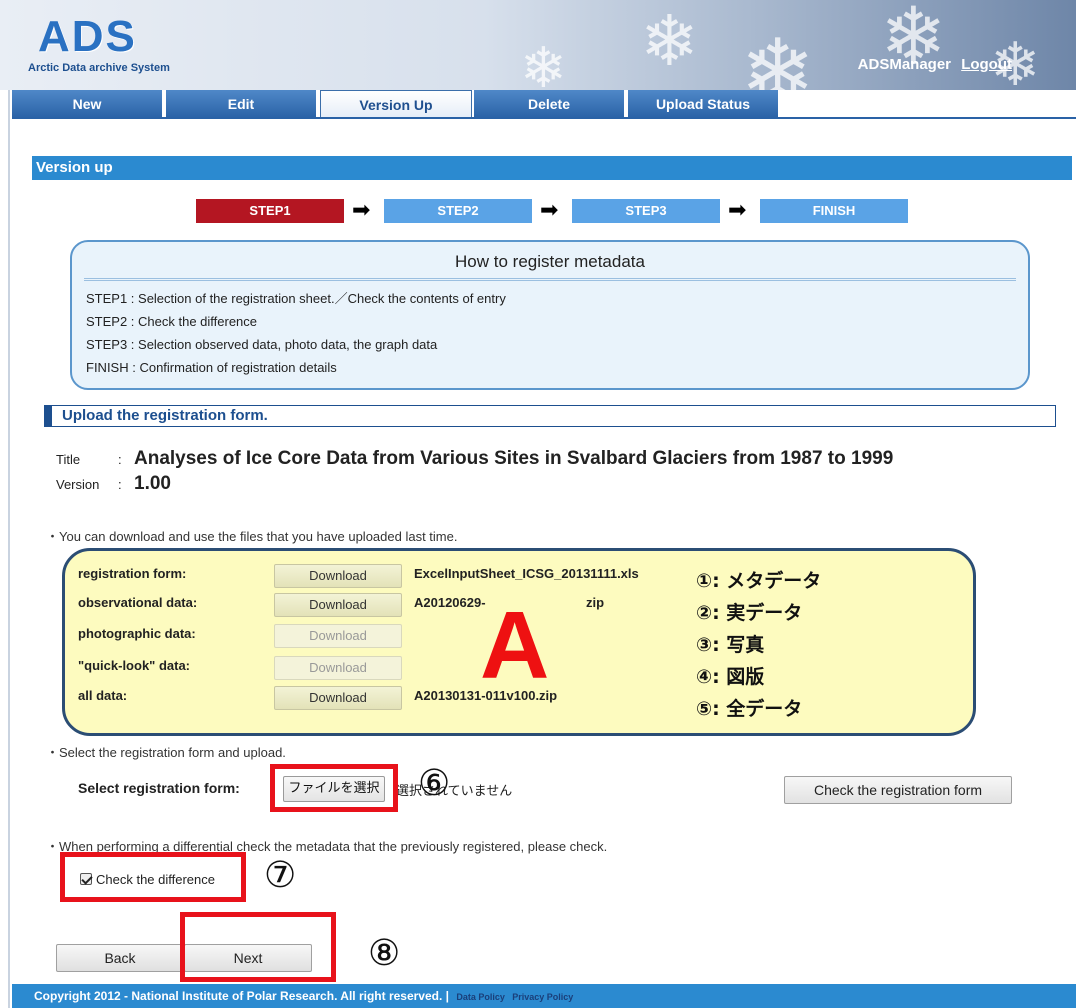 The height and width of the screenshot is (1008, 1076). Describe the element at coordinates (87, 37) in the screenshot. I see `site-logo: ADS` at that location.